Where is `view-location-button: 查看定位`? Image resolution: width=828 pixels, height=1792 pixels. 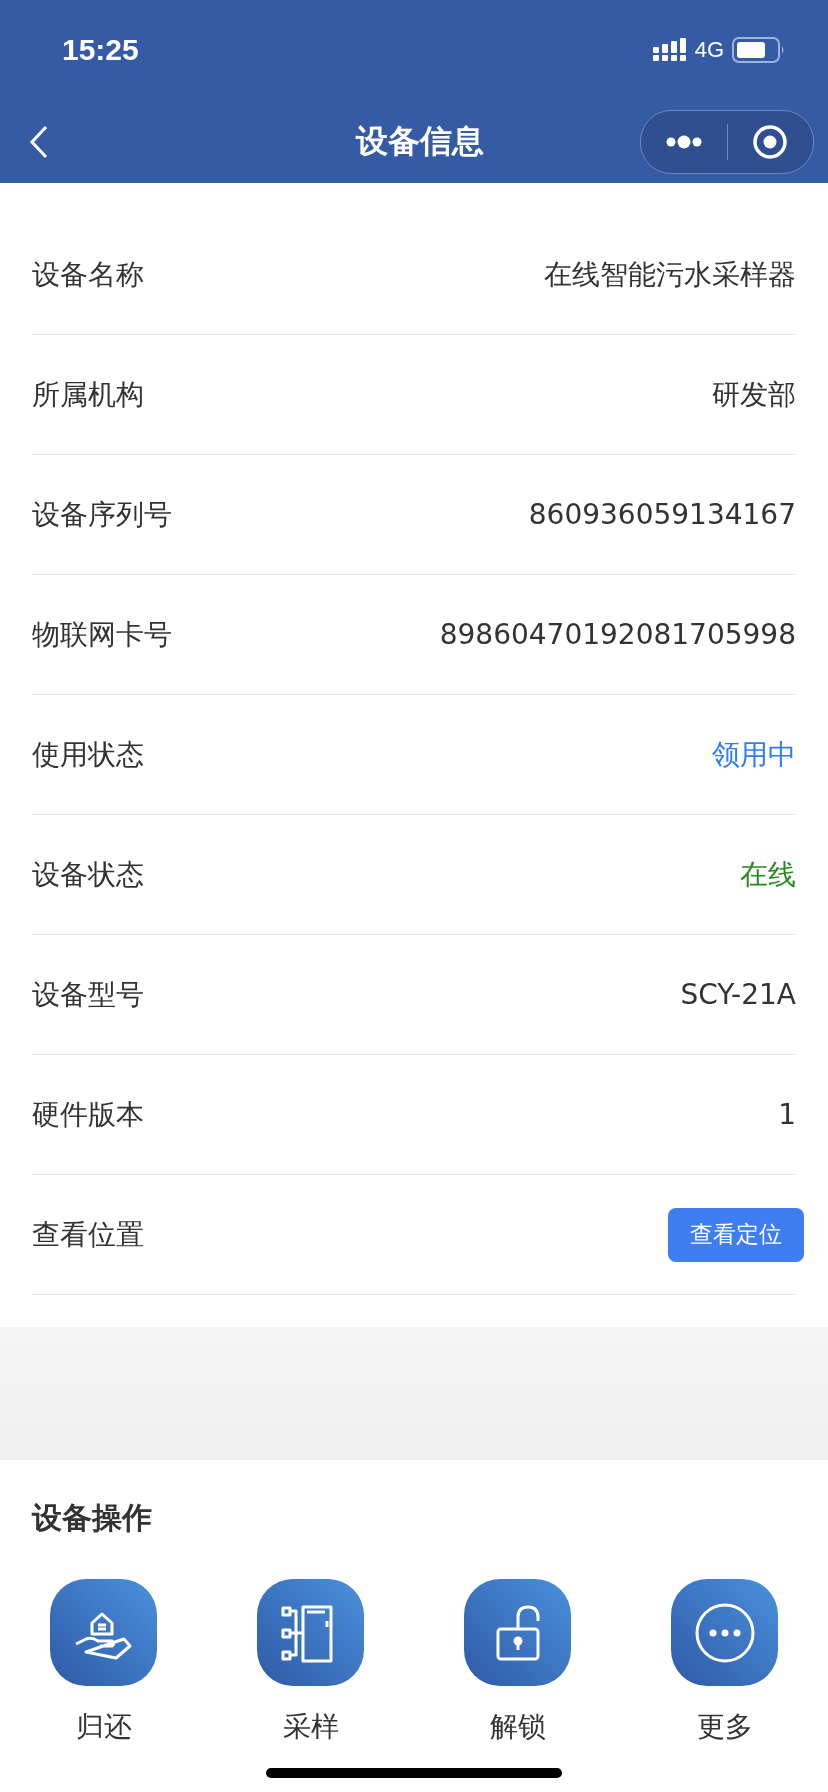
view-location-button: 查看定位 is located at coordinates (736, 1234).